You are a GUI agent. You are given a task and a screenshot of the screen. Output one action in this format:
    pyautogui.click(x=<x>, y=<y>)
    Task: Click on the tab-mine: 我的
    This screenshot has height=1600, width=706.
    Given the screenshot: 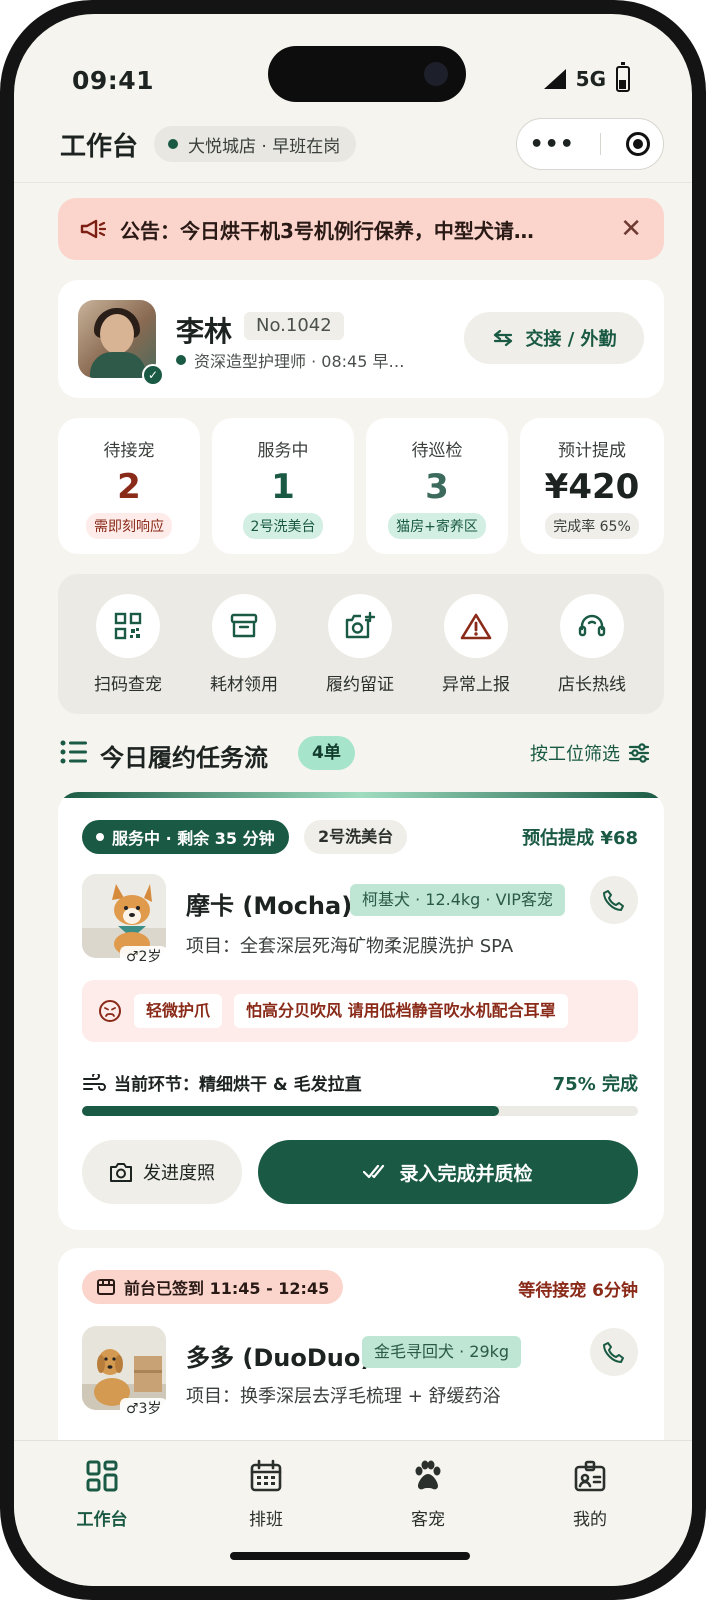 What is the action you would take?
    pyautogui.click(x=590, y=1494)
    